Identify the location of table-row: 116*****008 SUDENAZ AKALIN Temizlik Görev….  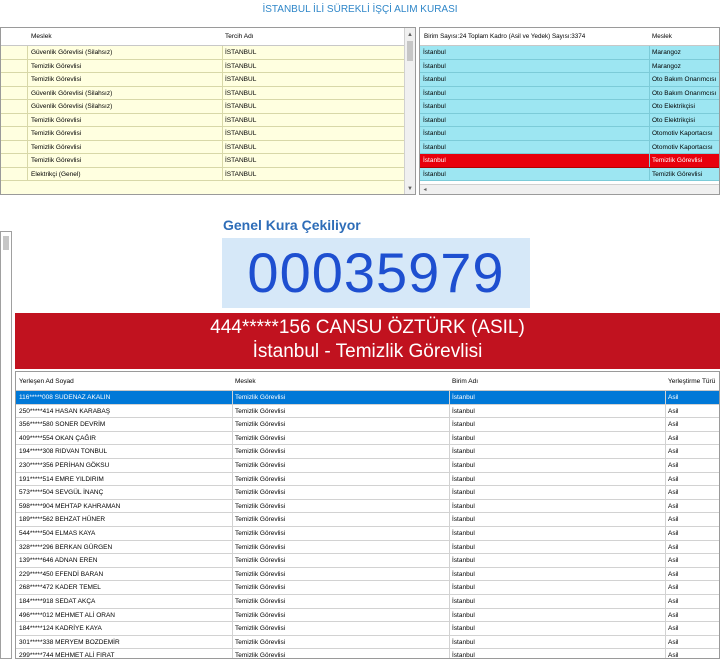
(367, 398).